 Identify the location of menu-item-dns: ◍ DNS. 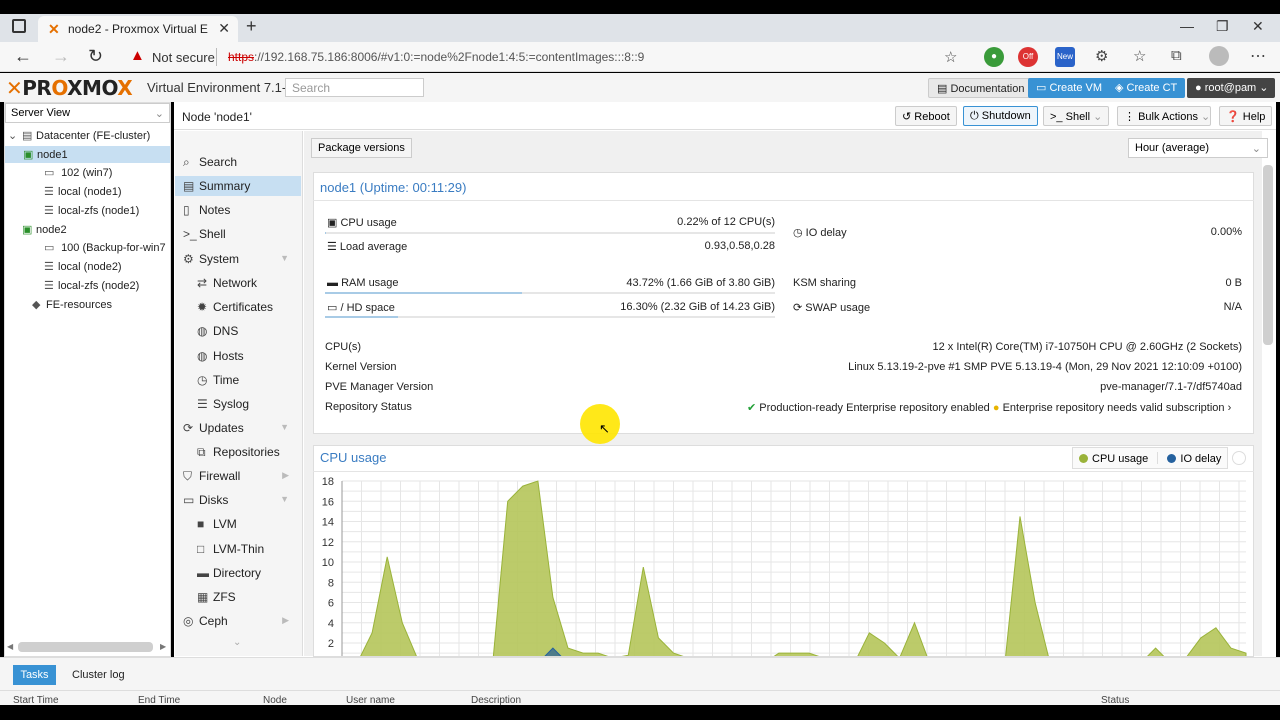
(238, 331).